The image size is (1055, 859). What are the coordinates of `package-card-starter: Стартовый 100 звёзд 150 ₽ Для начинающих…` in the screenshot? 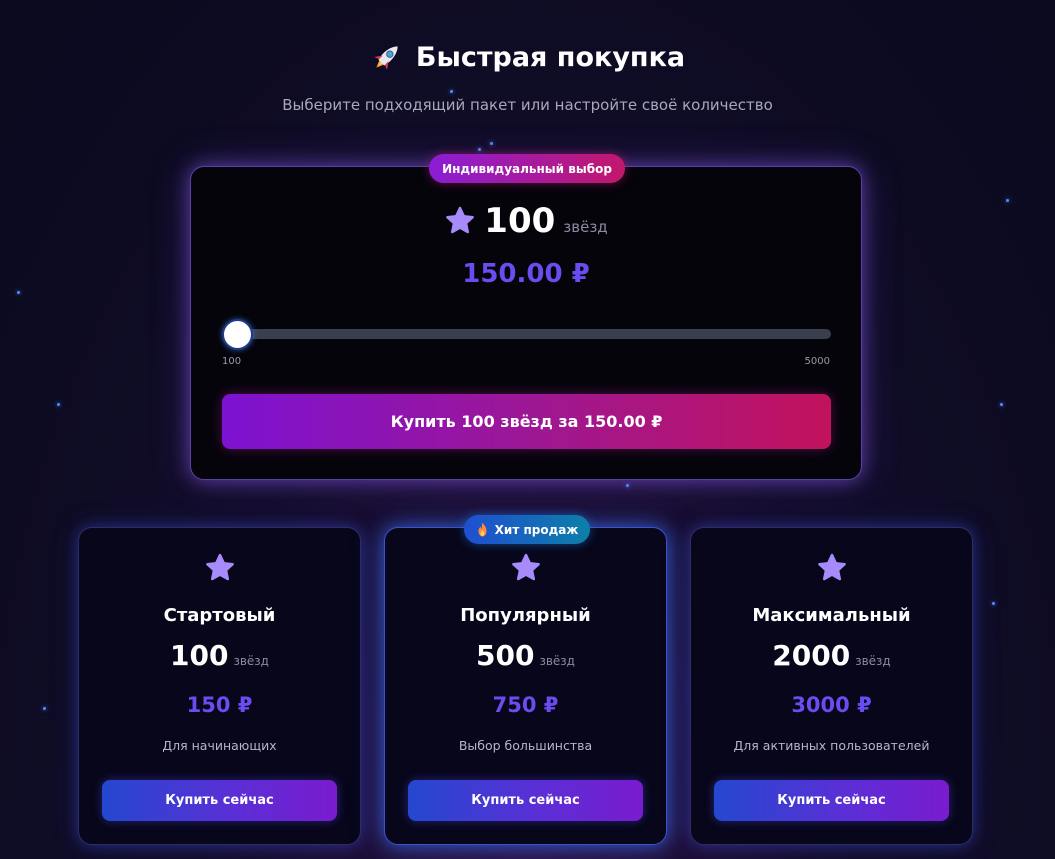 It's located at (219, 686).